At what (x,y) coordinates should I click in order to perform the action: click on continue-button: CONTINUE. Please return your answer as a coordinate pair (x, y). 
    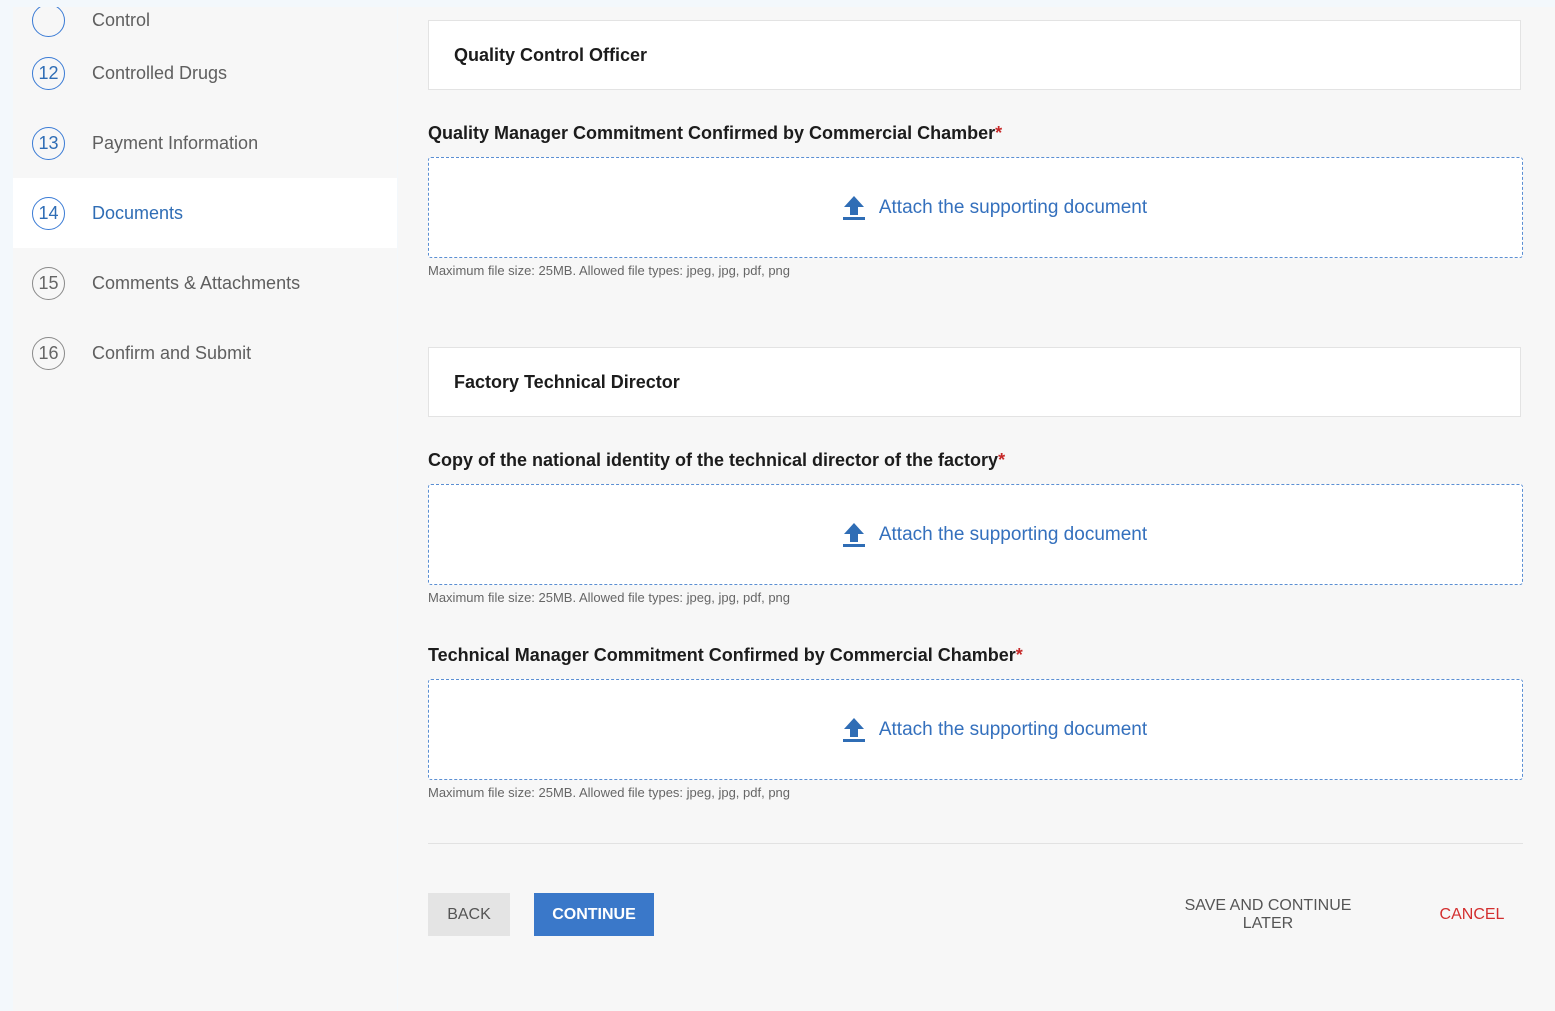
    Looking at the image, I should click on (594, 914).